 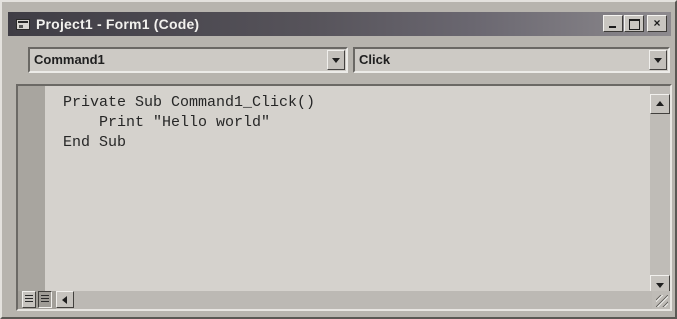 I want to click on window-controls: ×, so click(x=635, y=23).